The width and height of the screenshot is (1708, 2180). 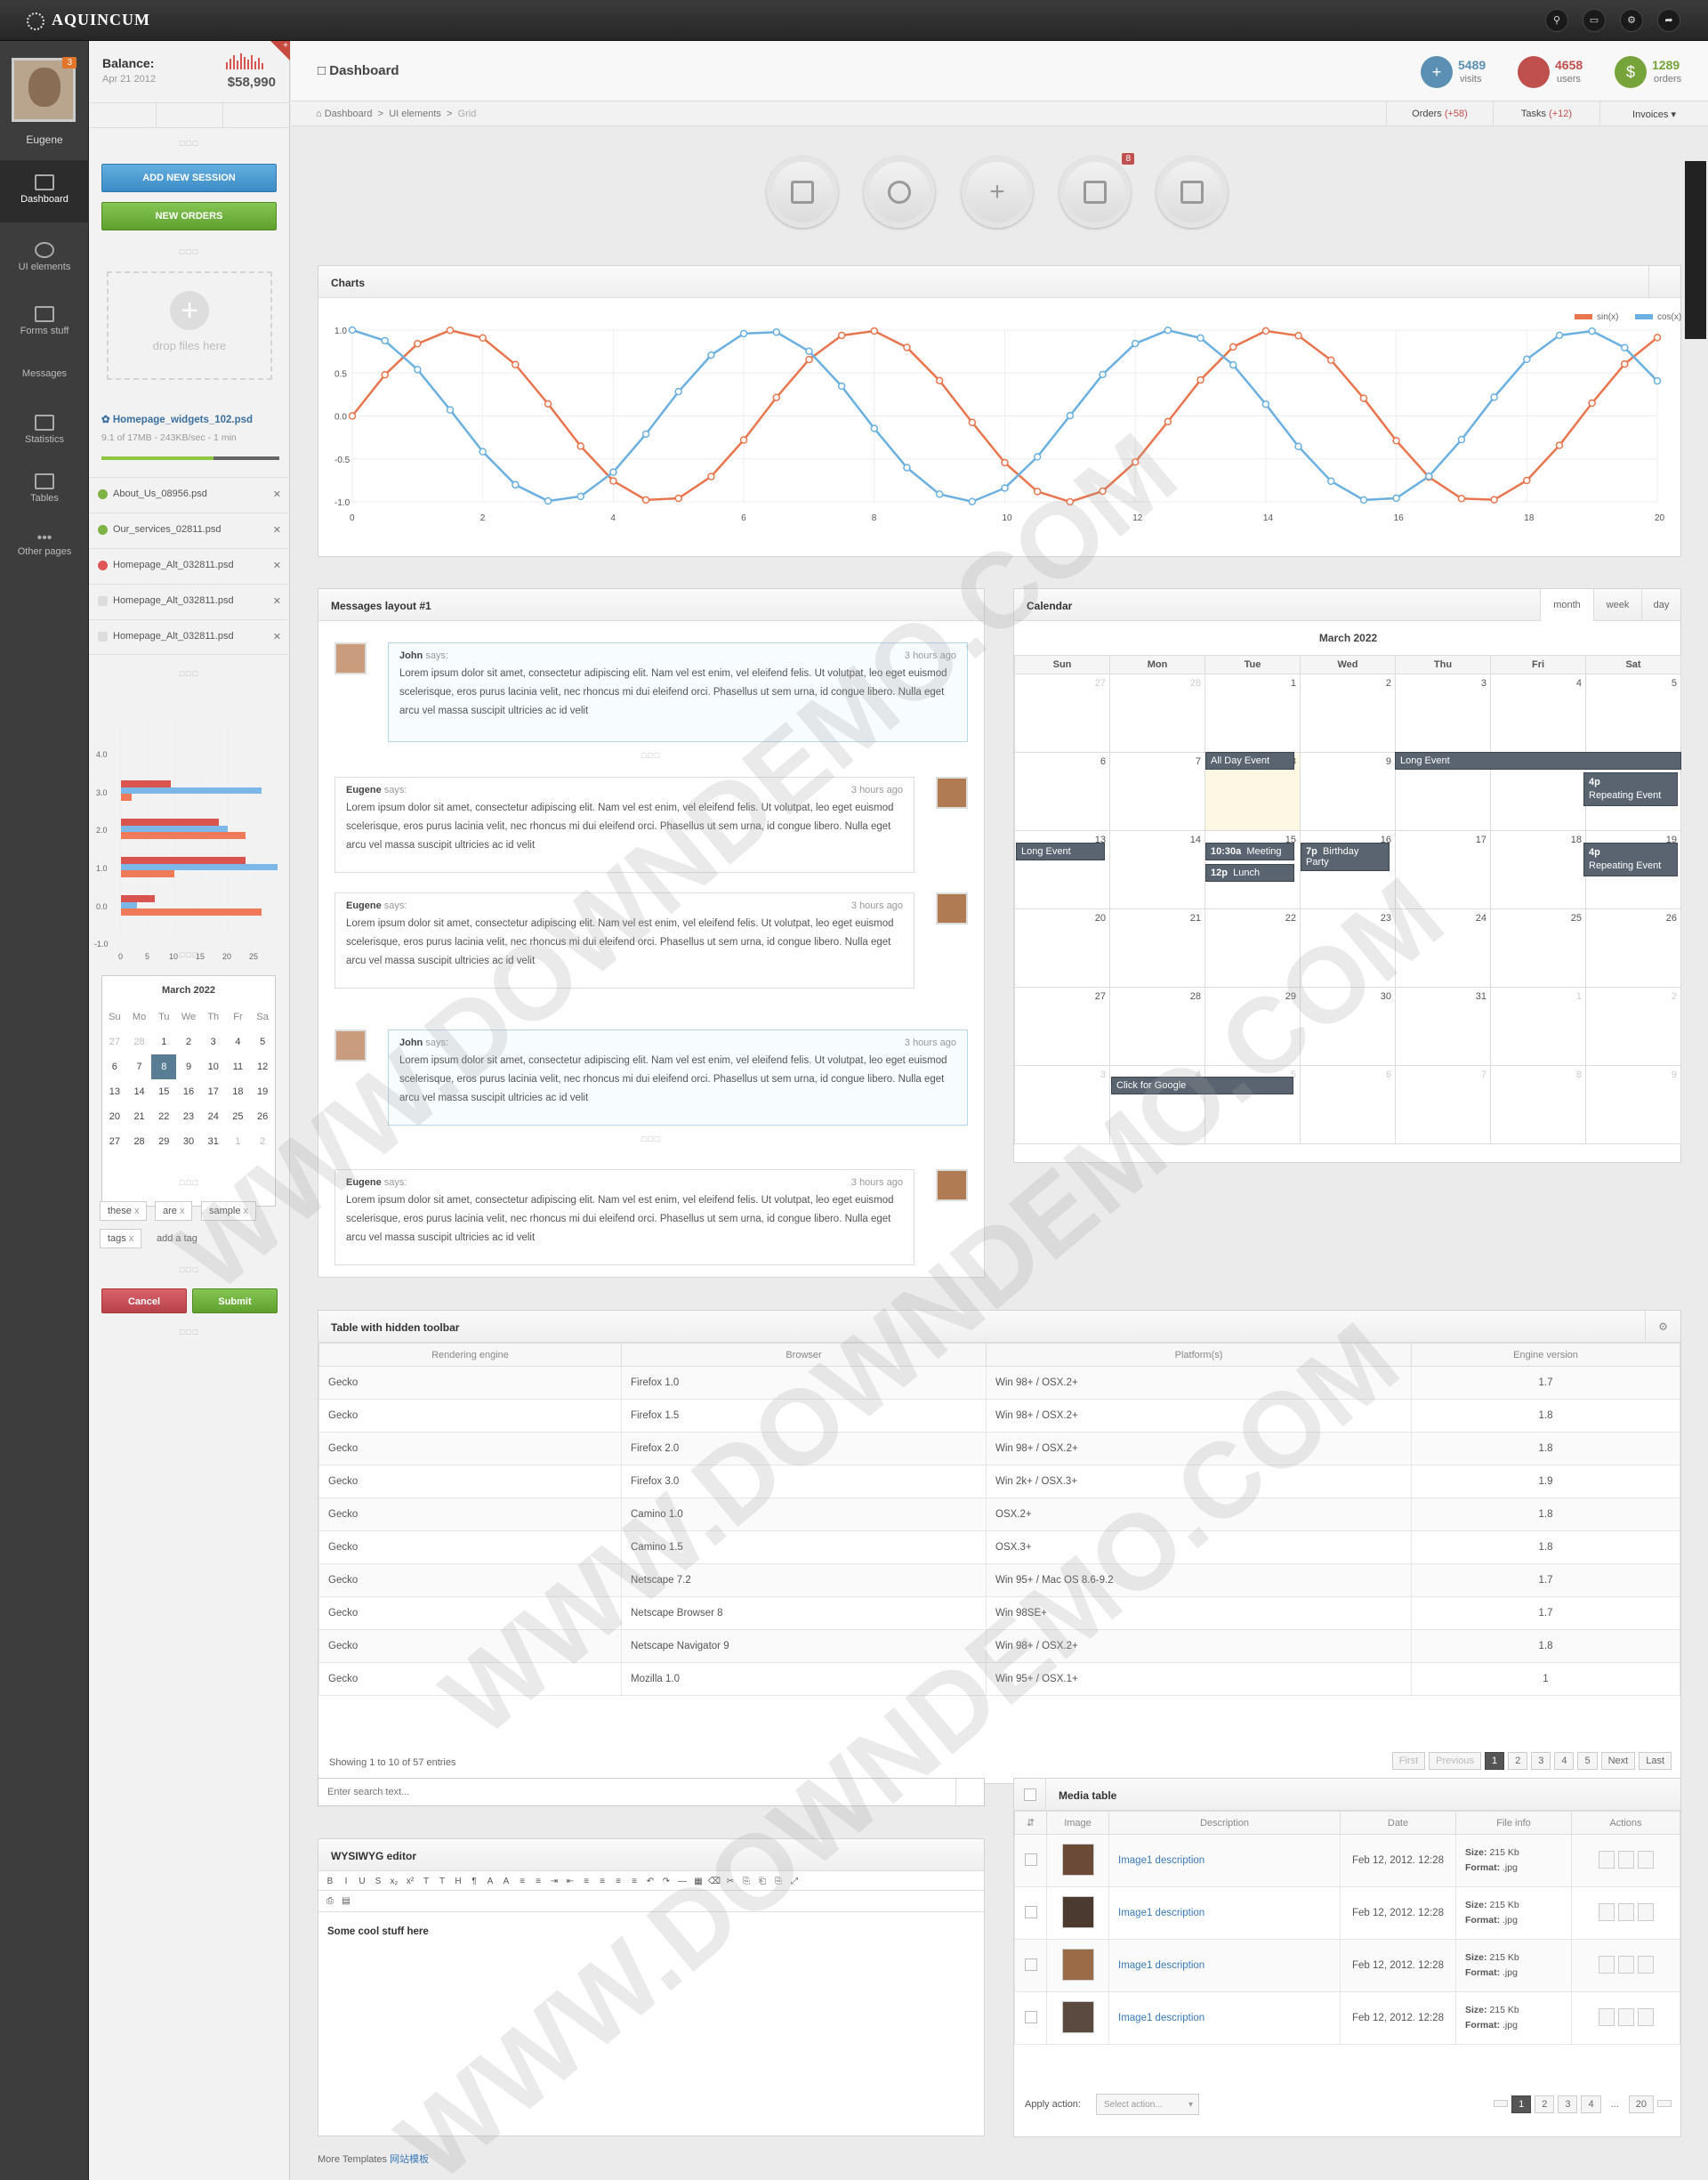 What do you see at coordinates (1664, 2103) in the screenshot?
I see `next-page-button` at bounding box center [1664, 2103].